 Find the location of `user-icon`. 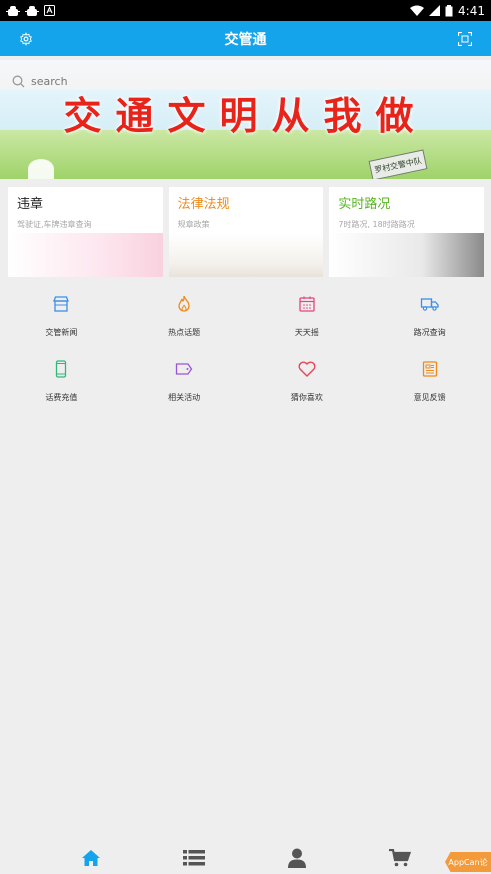

user-icon is located at coordinates (296, 858).